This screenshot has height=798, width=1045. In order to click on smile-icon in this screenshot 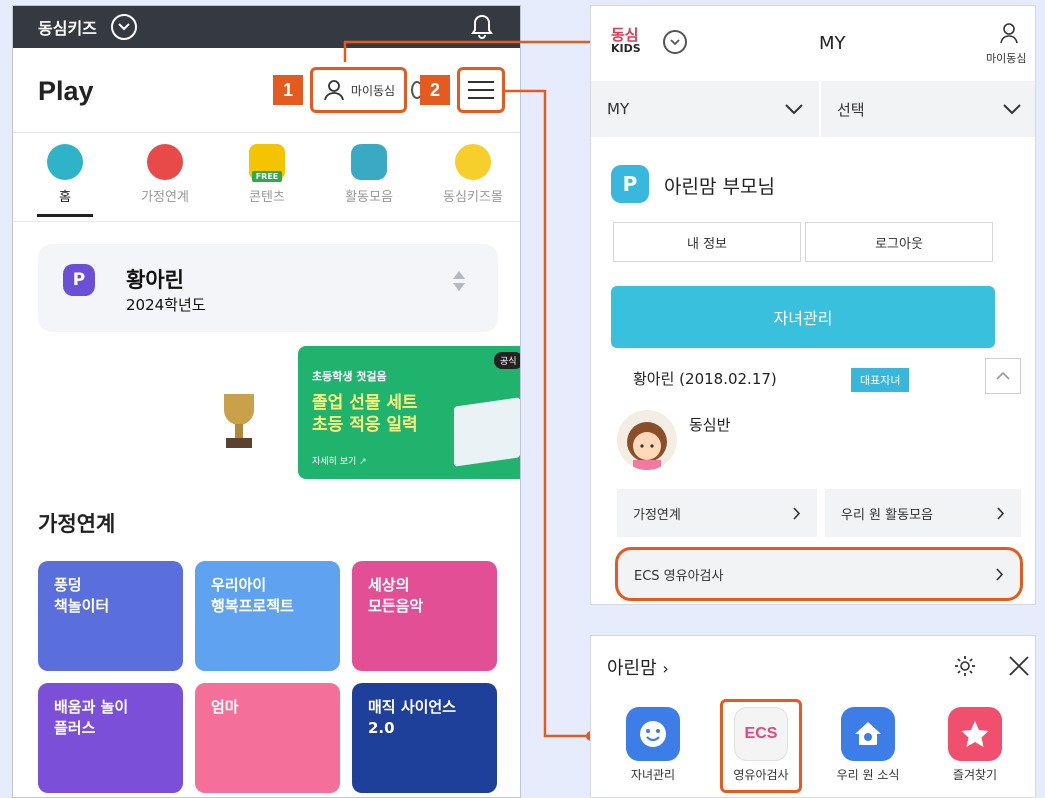, I will do `click(653, 734)`.